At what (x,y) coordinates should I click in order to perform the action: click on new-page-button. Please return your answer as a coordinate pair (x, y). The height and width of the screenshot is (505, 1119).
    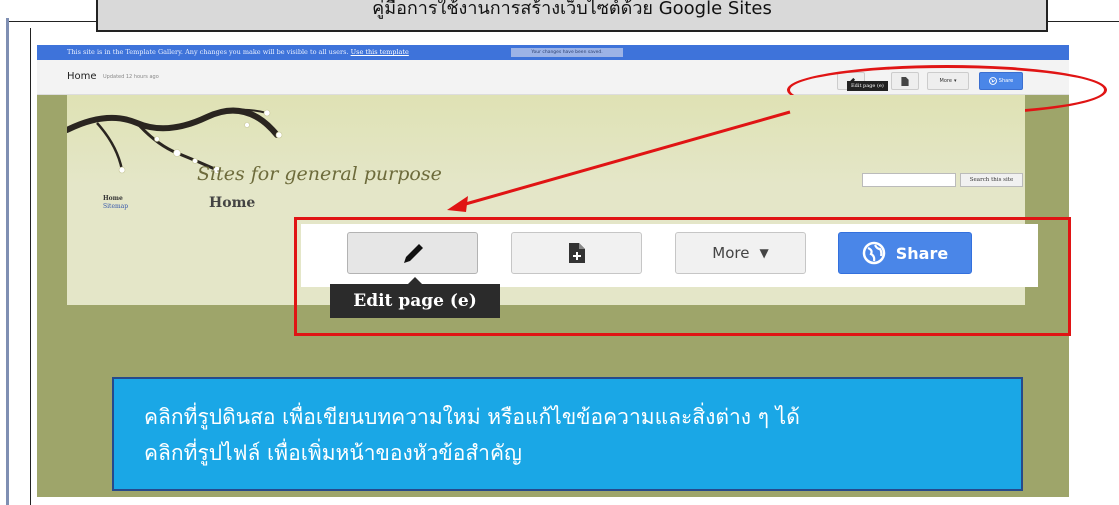
    Looking at the image, I should click on (576, 253).